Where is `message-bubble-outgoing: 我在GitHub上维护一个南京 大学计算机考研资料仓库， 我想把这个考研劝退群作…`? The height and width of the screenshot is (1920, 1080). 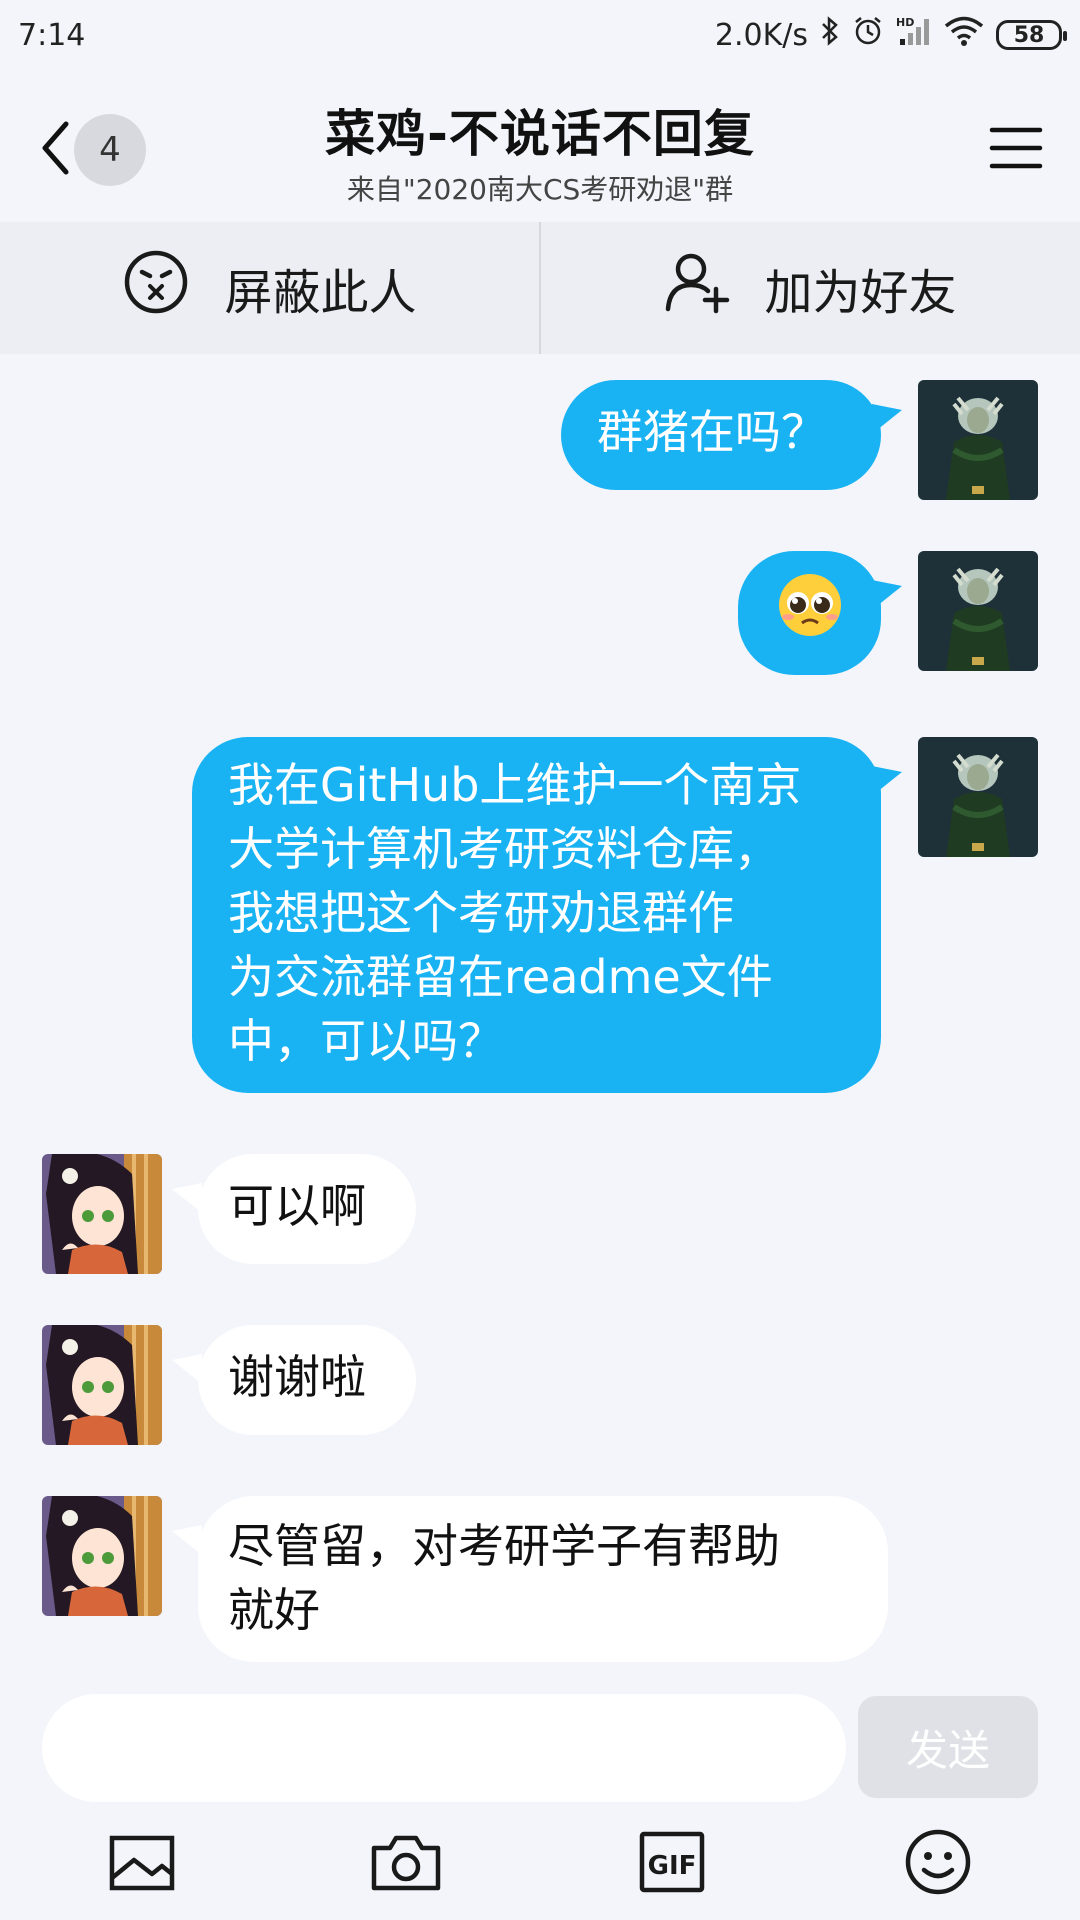 message-bubble-outgoing: 我在GitHub上维护一个南京 大学计算机考研资料仓库， 我想把这个考研劝退群作… is located at coordinates (536, 915).